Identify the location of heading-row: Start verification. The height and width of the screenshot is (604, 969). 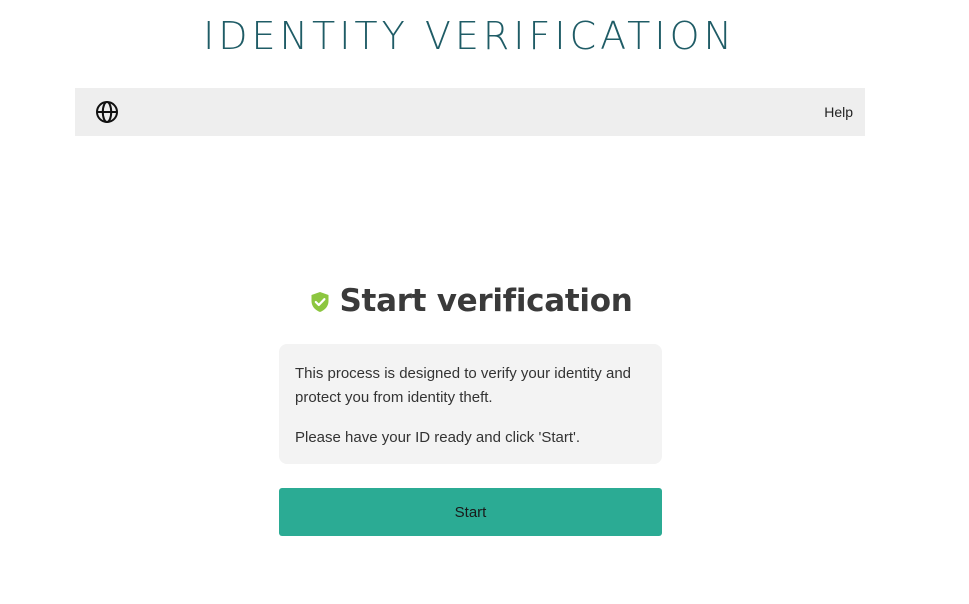
(471, 301).